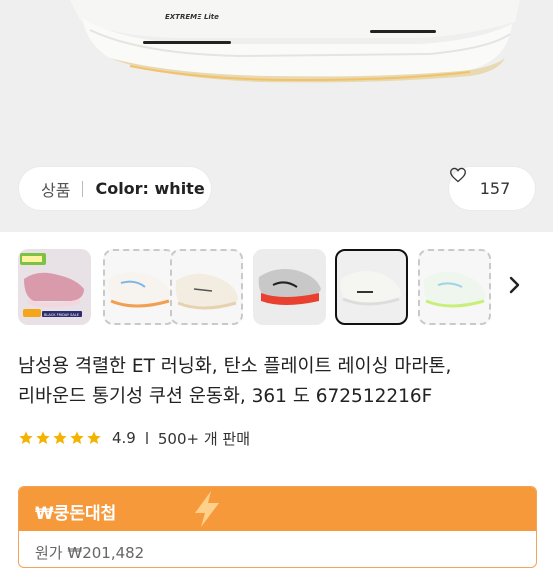 The height and width of the screenshot is (568, 553). I want to click on thumbnail-white-sneaker, so click(371, 287).